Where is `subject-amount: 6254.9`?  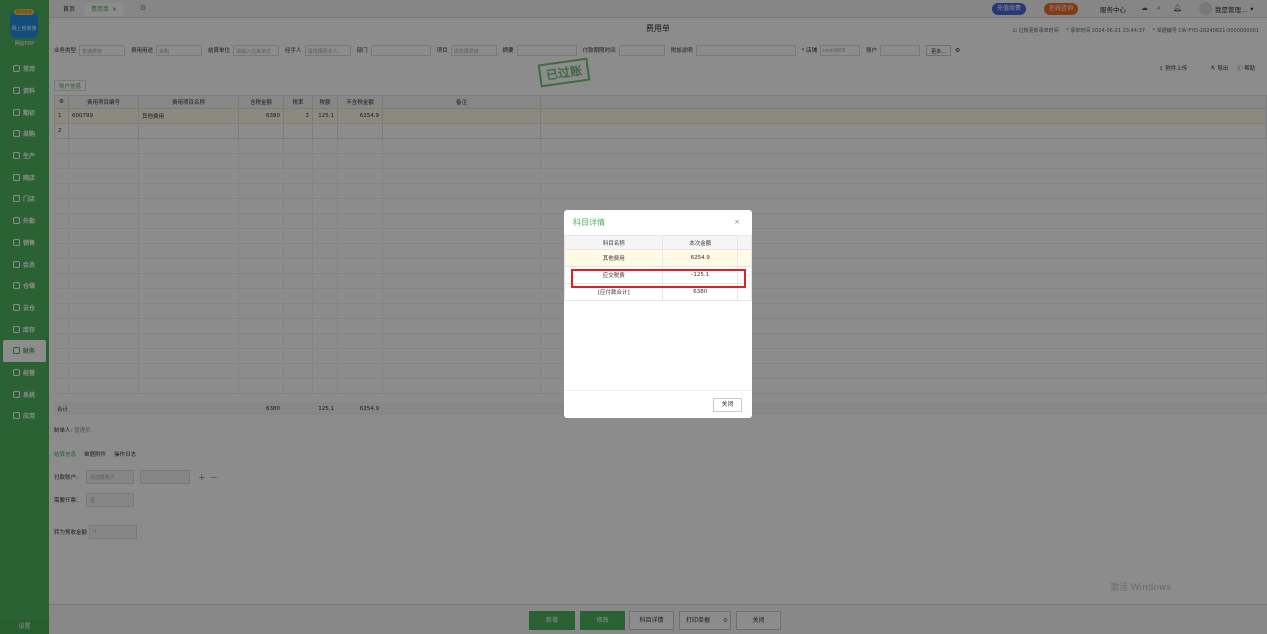
subject-amount: 6254.9 is located at coordinates (700, 258).